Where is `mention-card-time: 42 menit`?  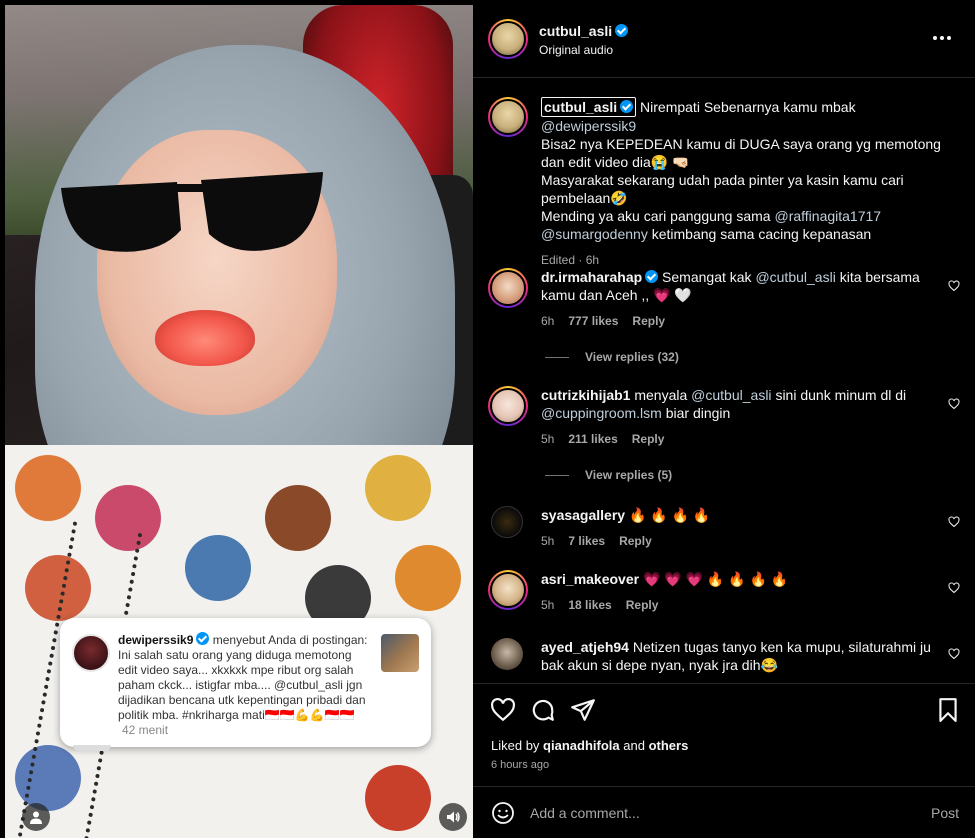
mention-card-time: 42 menit is located at coordinates (145, 730).